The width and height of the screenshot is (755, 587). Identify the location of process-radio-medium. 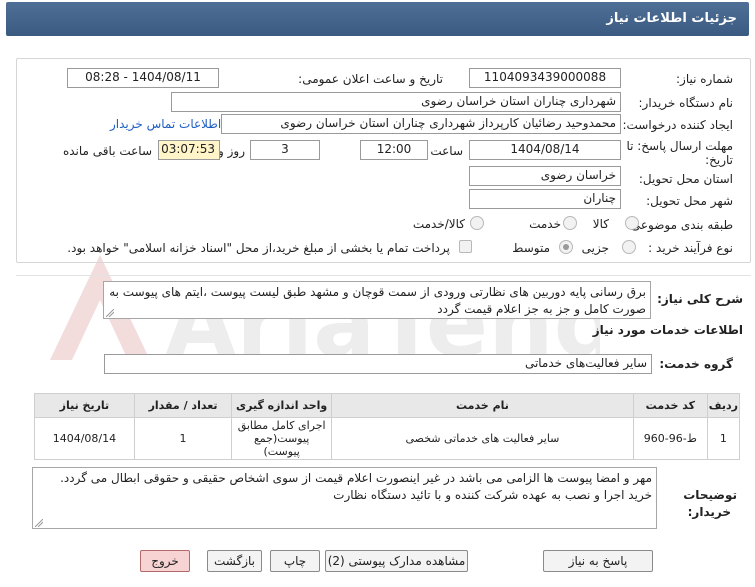
(566, 247).